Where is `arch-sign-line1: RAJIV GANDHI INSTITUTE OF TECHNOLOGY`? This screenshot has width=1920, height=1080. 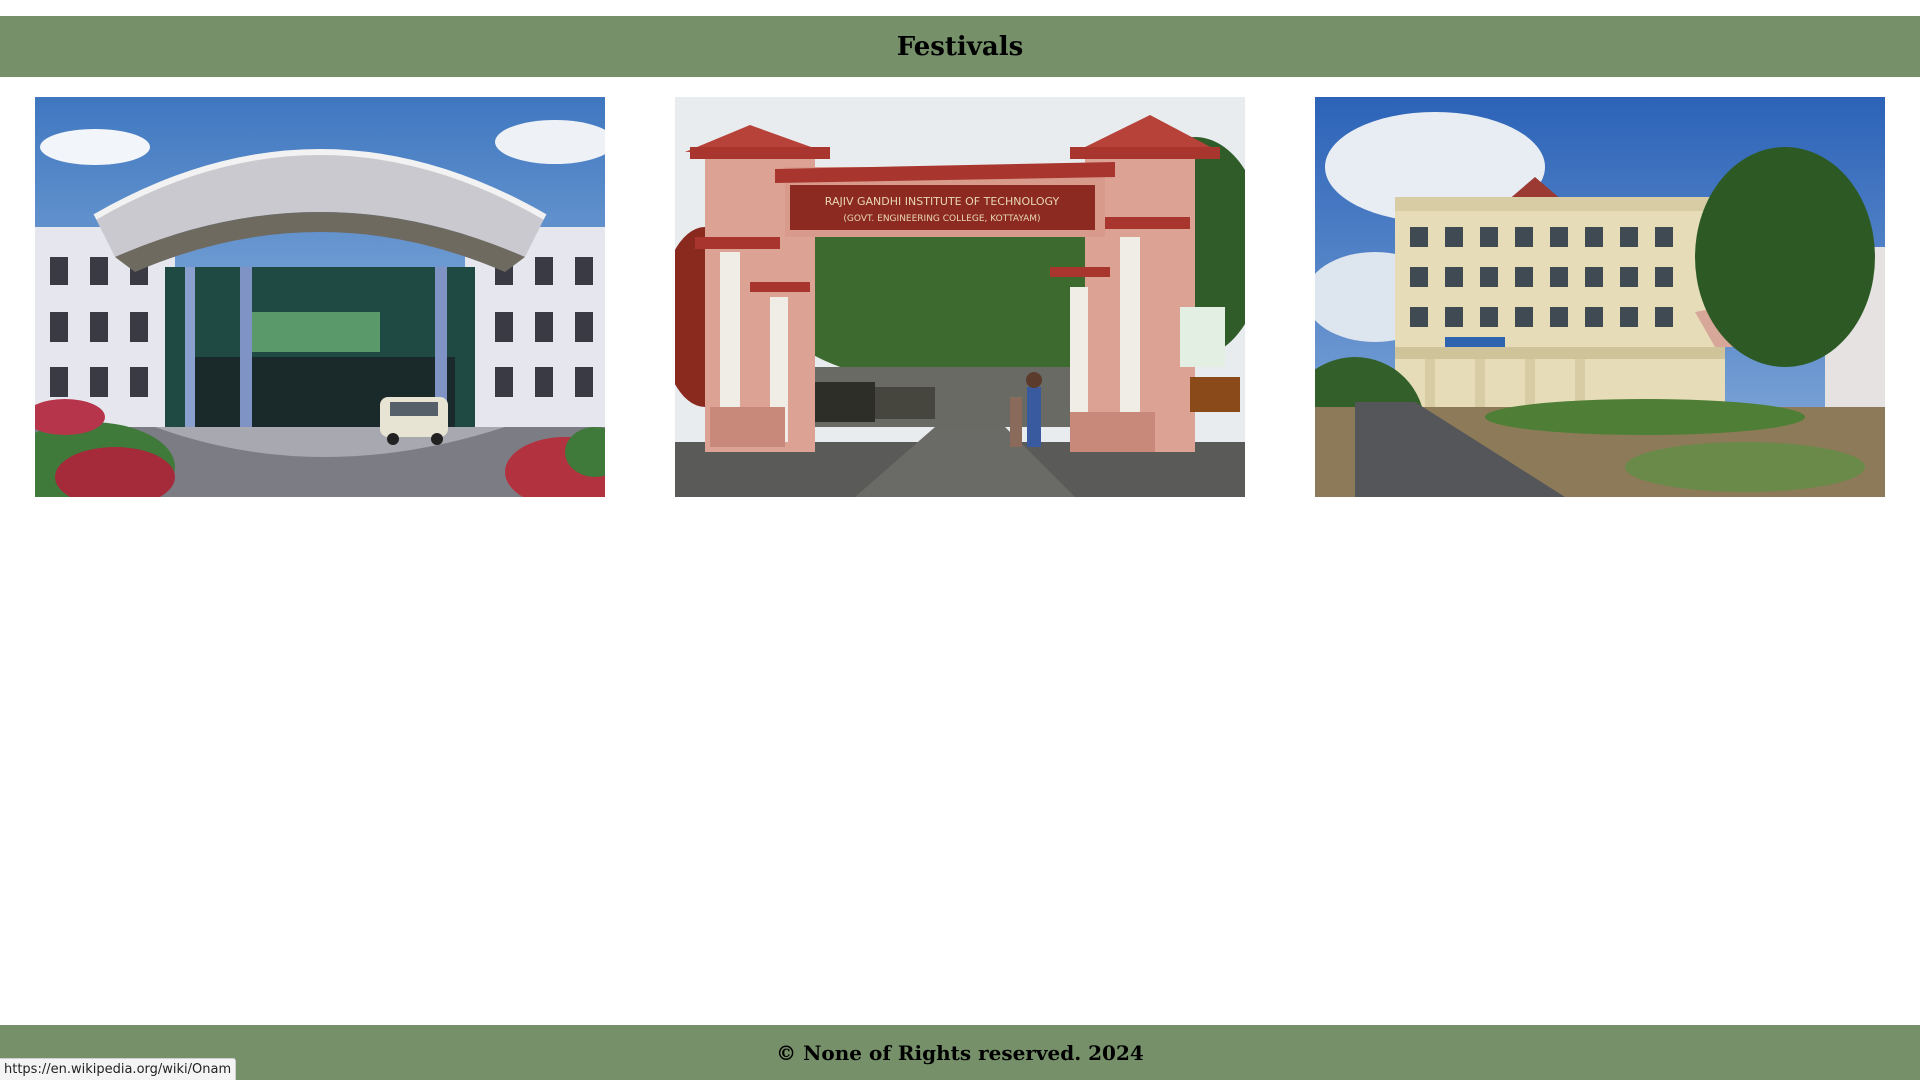
arch-sign-line1: RAJIV GANDHI INSTITUTE OF TECHNOLOGY is located at coordinates (942, 201).